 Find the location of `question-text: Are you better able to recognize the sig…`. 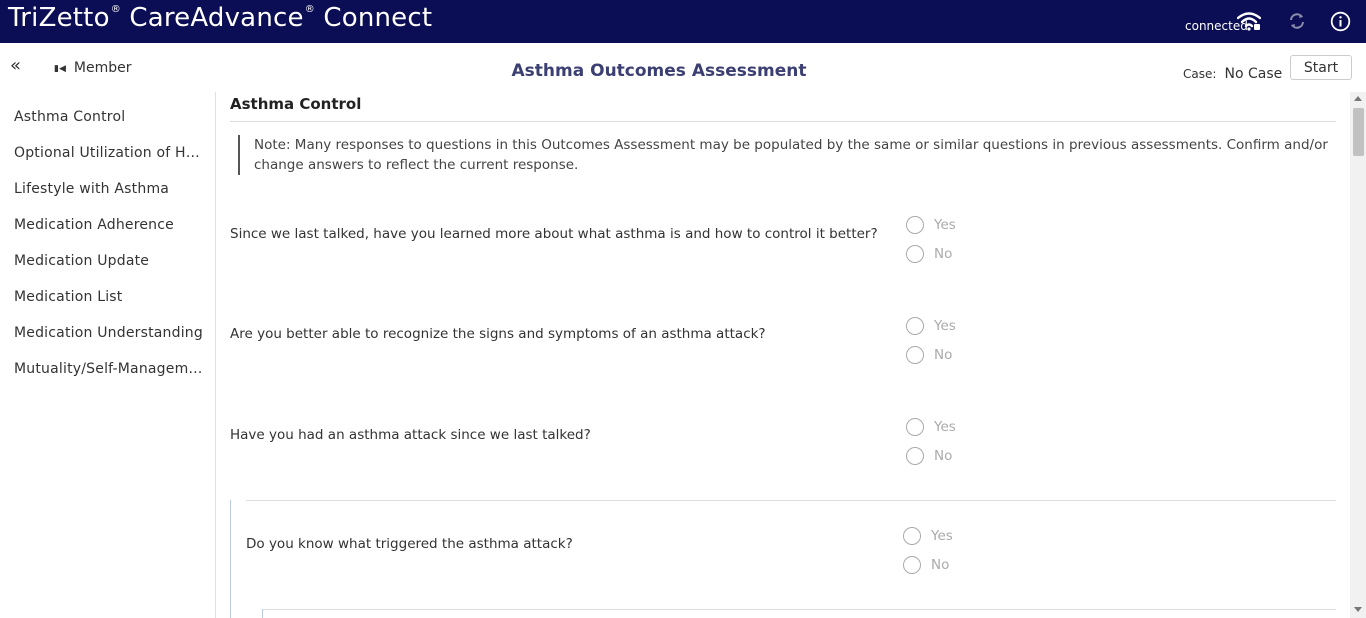

question-text: Are you better able to recognize the sig… is located at coordinates (498, 334).